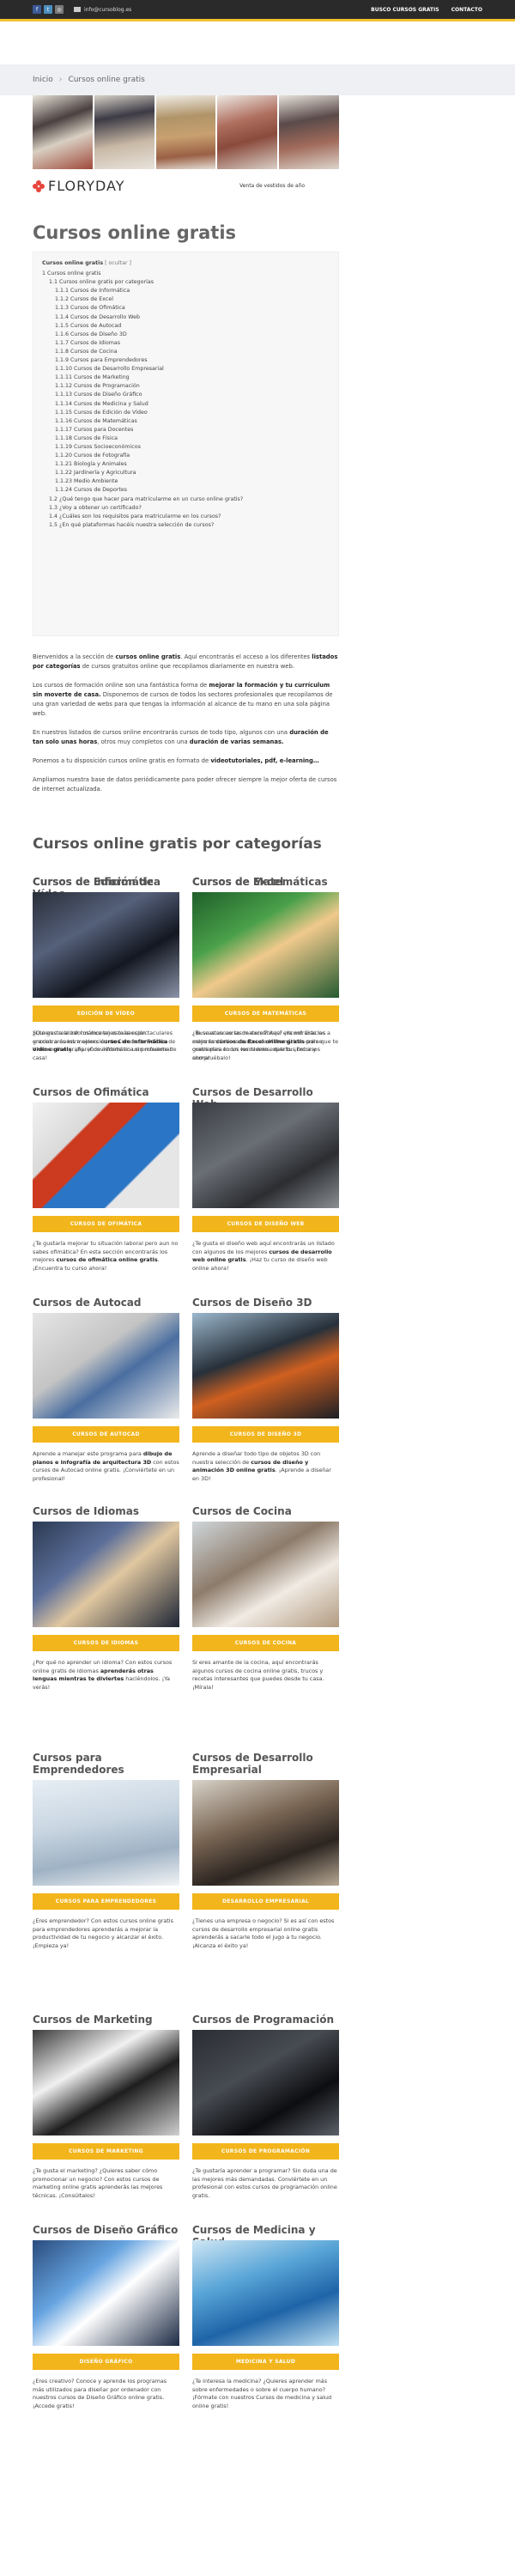 The height and width of the screenshot is (2576, 515). What do you see at coordinates (135, 232) in the screenshot?
I see `page-title: Cursos online gratis` at bounding box center [135, 232].